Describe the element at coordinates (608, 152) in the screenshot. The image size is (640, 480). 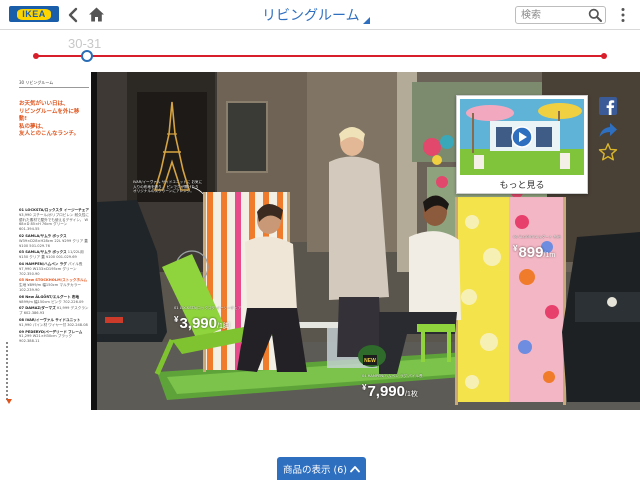
I see `star-icon` at that location.